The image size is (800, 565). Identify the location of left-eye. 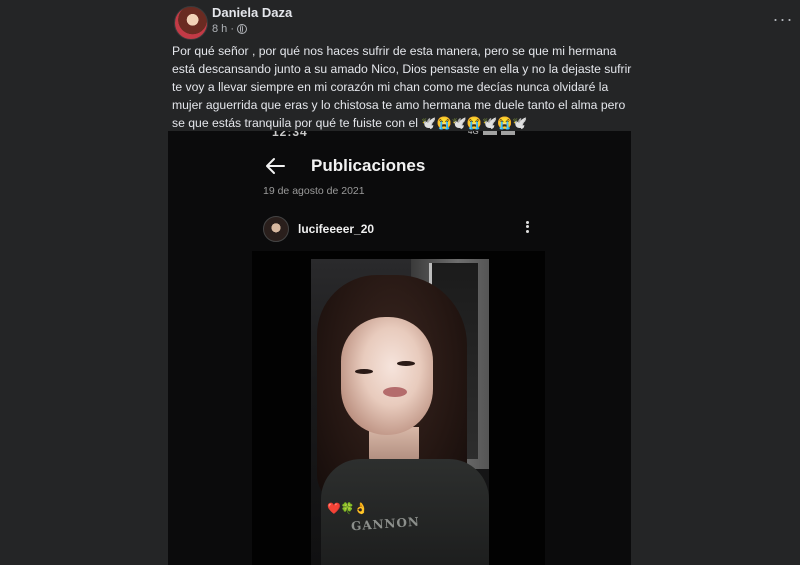
(364, 371).